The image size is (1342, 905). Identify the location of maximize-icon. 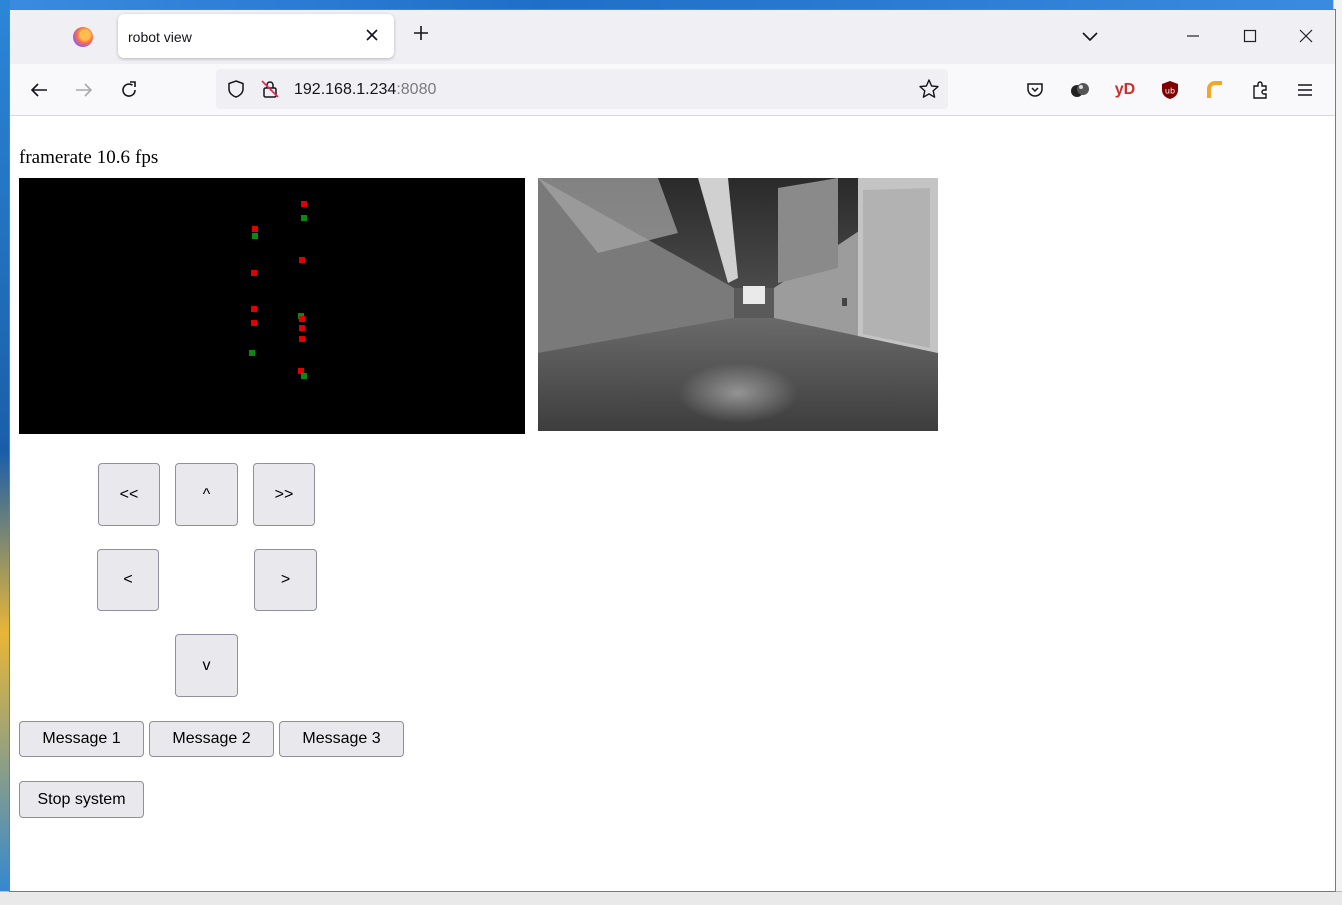
(1250, 36).